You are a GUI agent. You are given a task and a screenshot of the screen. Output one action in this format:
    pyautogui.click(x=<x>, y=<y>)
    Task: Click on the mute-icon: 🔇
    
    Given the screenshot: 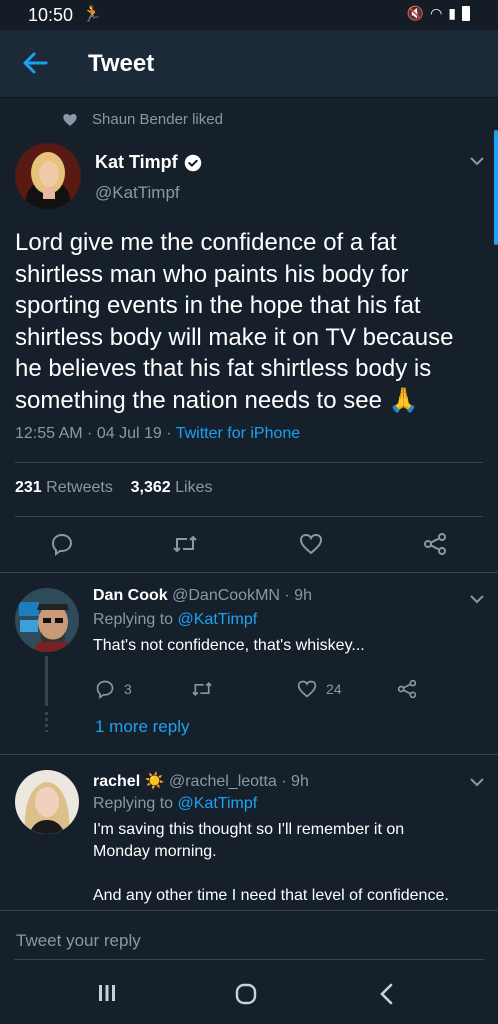 What is the action you would take?
    pyautogui.click(x=415, y=13)
    